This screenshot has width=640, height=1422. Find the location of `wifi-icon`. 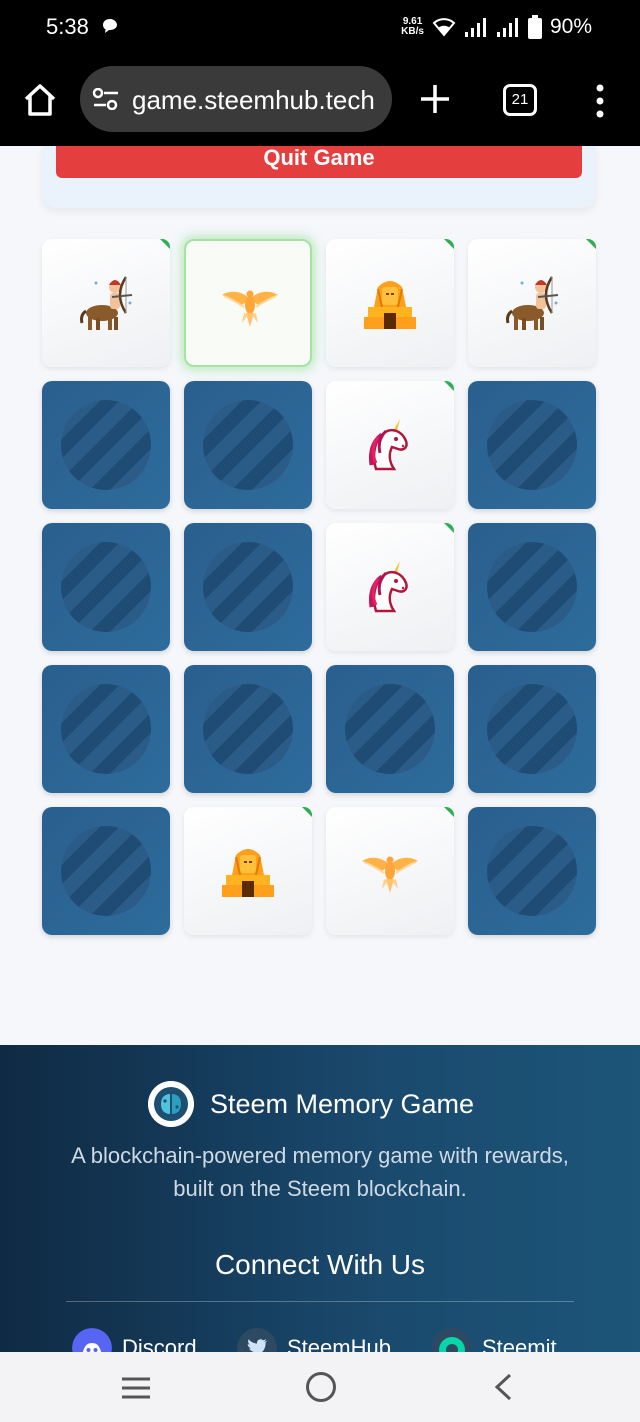

wifi-icon is located at coordinates (444, 27).